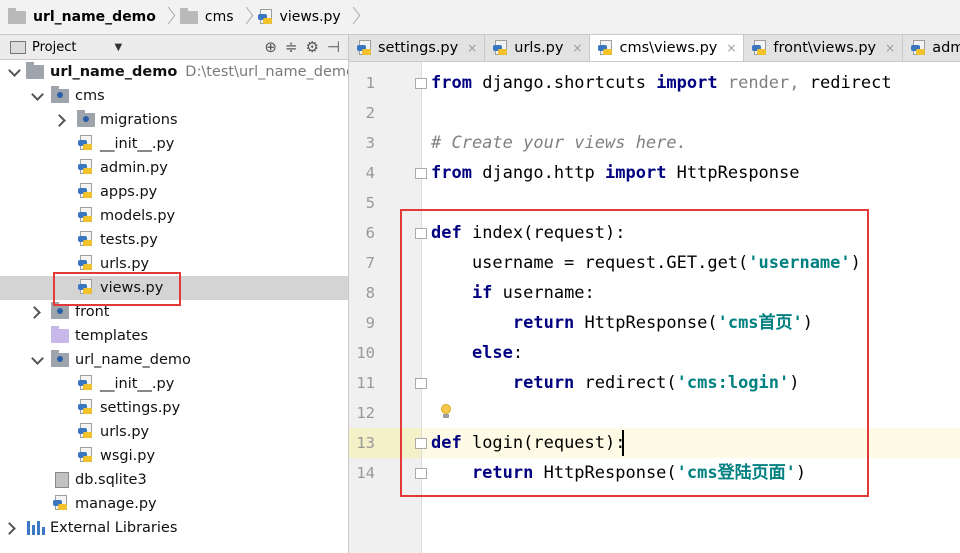 The width and height of the screenshot is (960, 553). Describe the element at coordinates (174, 47) in the screenshot. I see `project-toolbar: Project ▼ ⊕ ≑ ⚙ ⊣` at that location.